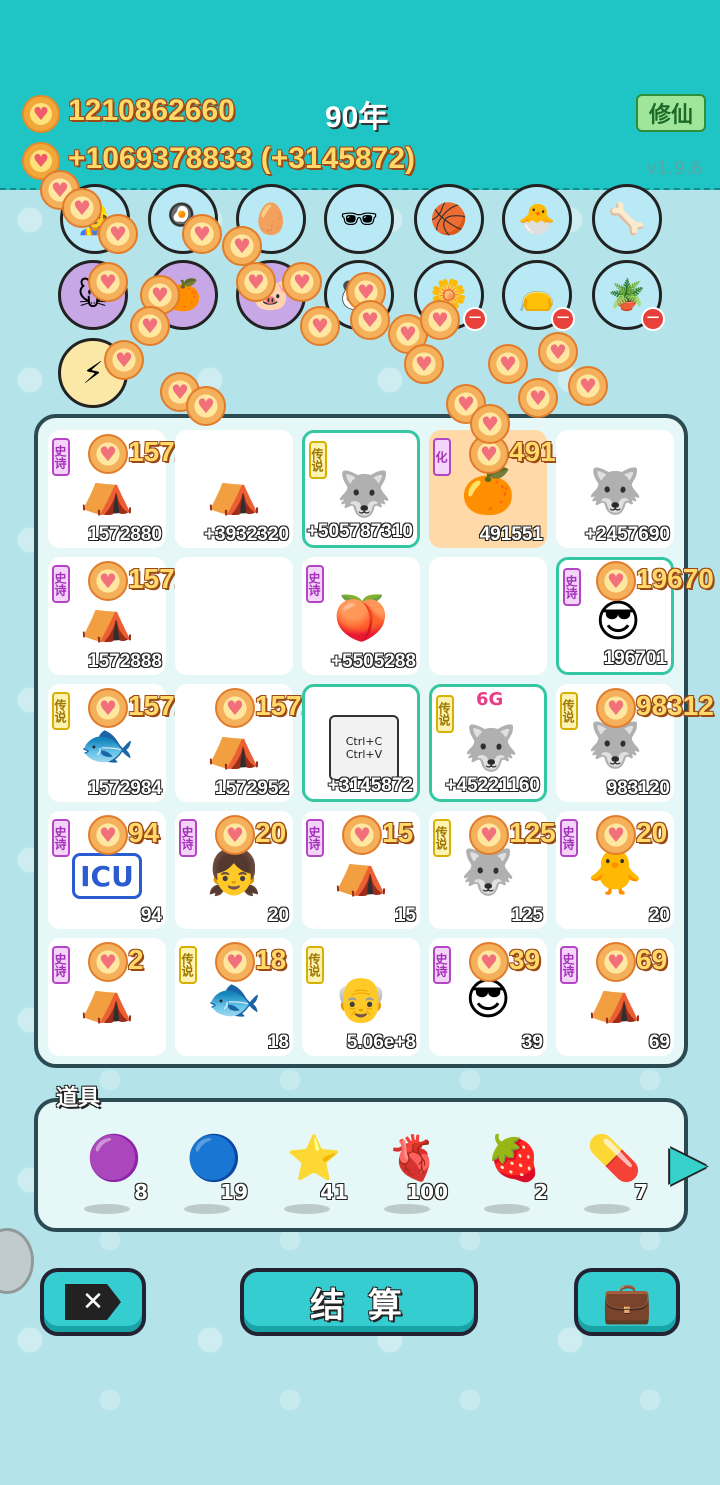  What do you see at coordinates (615, 491) in the screenshot?
I see `husky-icon: 🐺` at bounding box center [615, 491].